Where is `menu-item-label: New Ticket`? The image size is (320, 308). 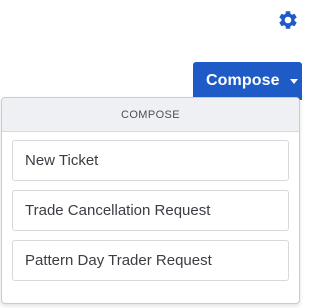 menu-item-label: New Ticket is located at coordinates (62, 160).